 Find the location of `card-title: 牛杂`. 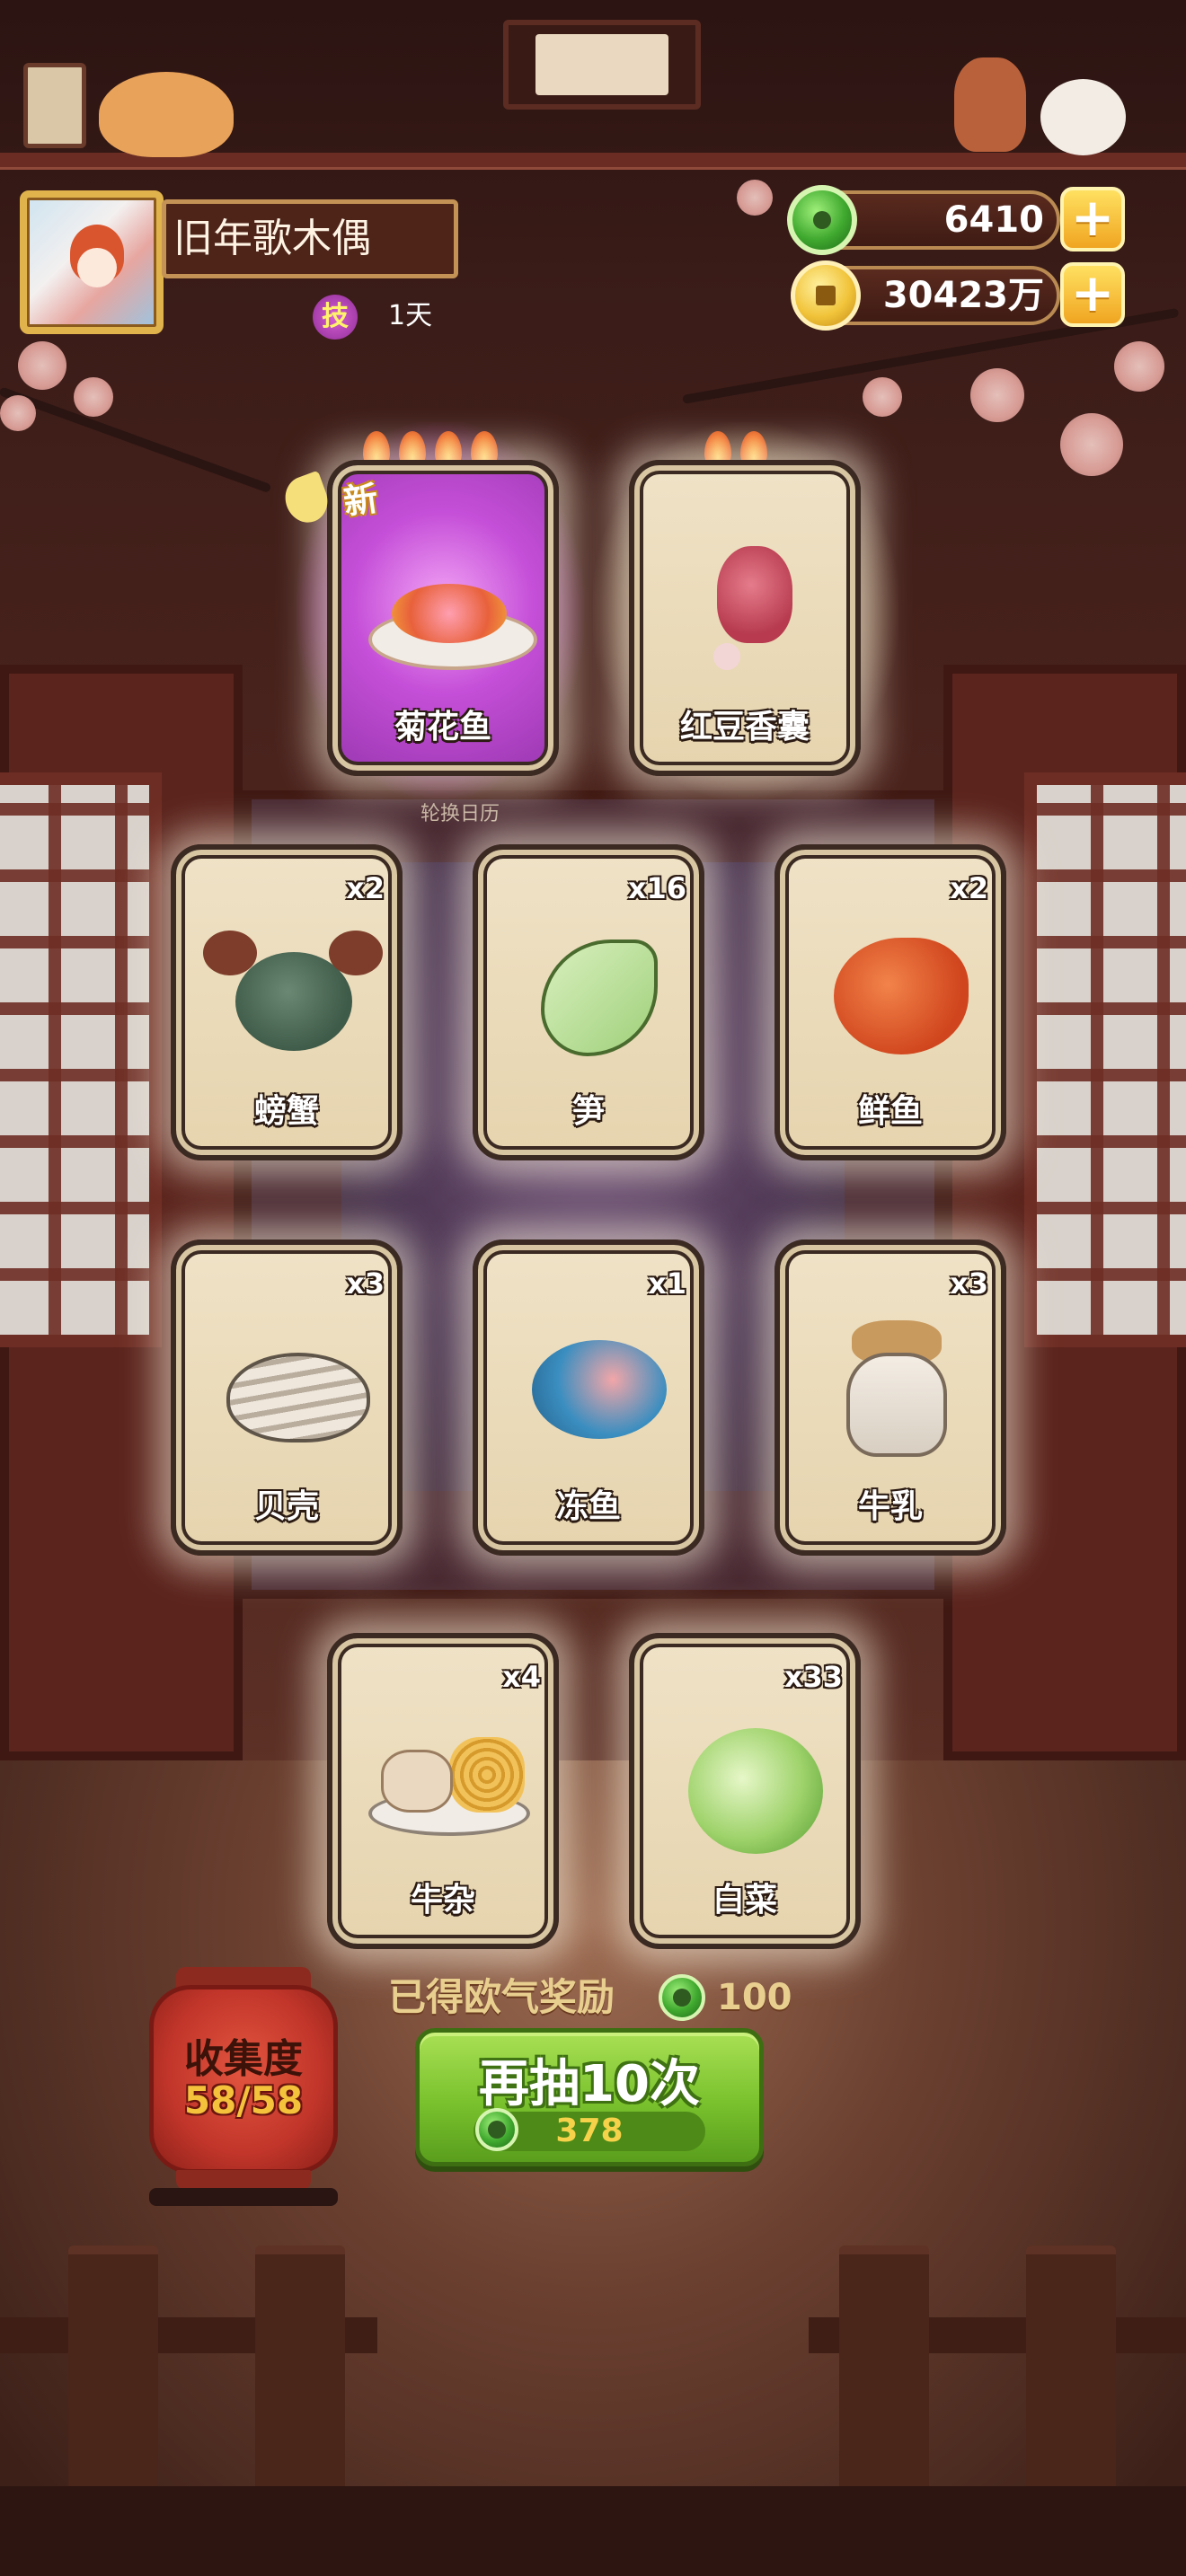

card-title: 牛杂 is located at coordinates (442, 1900).